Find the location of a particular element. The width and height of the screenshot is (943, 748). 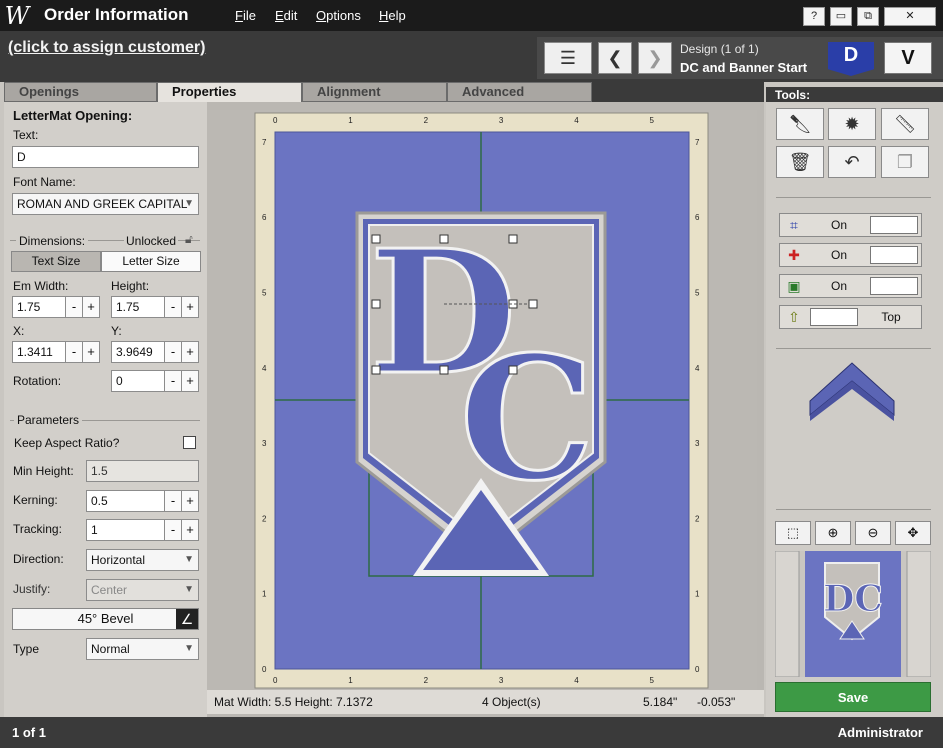

tracking-label: Tracking: is located at coordinates (37, 529).